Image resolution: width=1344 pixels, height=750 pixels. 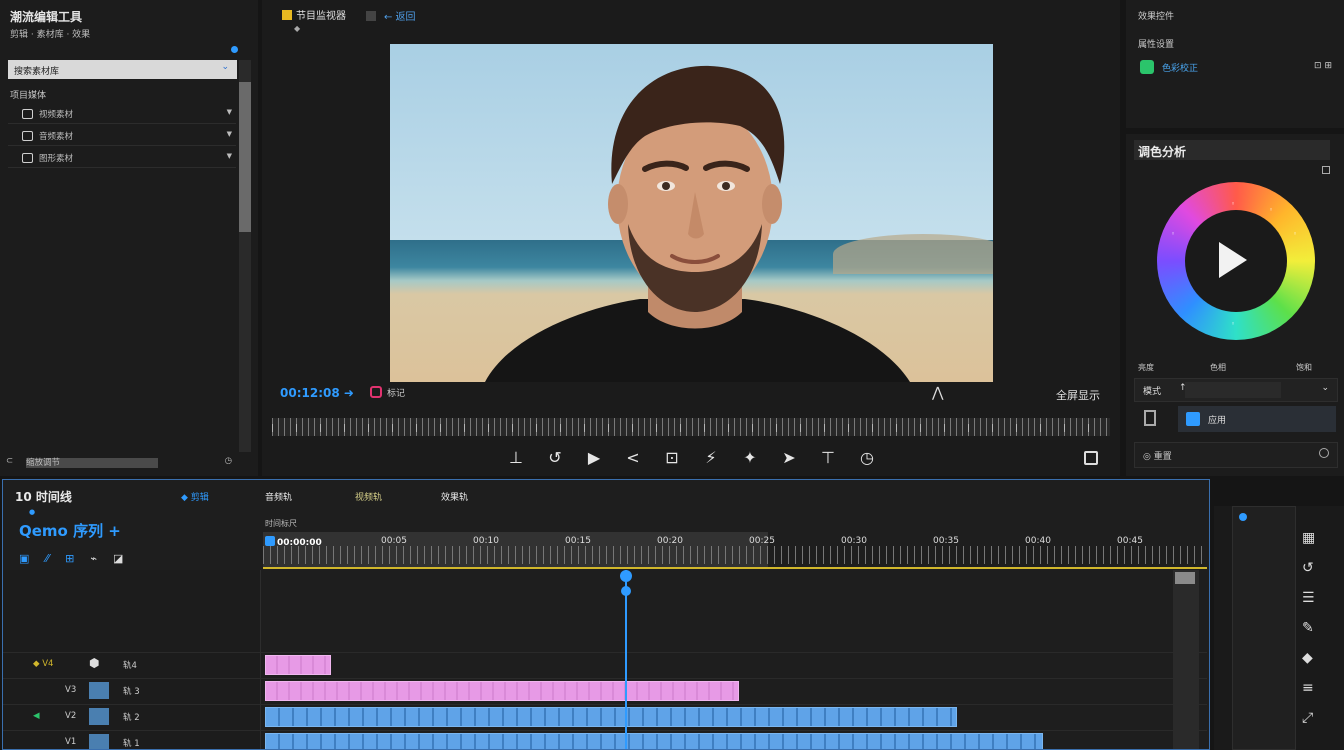 What do you see at coordinates (454, 496) in the screenshot?
I see `tab-effects: 效果轨` at bounding box center [454, 496].